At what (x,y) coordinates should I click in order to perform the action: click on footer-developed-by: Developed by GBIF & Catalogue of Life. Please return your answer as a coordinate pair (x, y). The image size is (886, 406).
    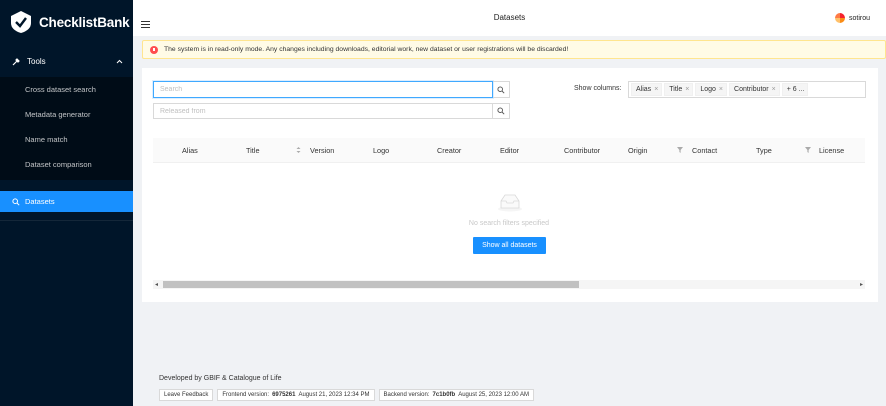
    Looking at the image, I should click on (220, 378).